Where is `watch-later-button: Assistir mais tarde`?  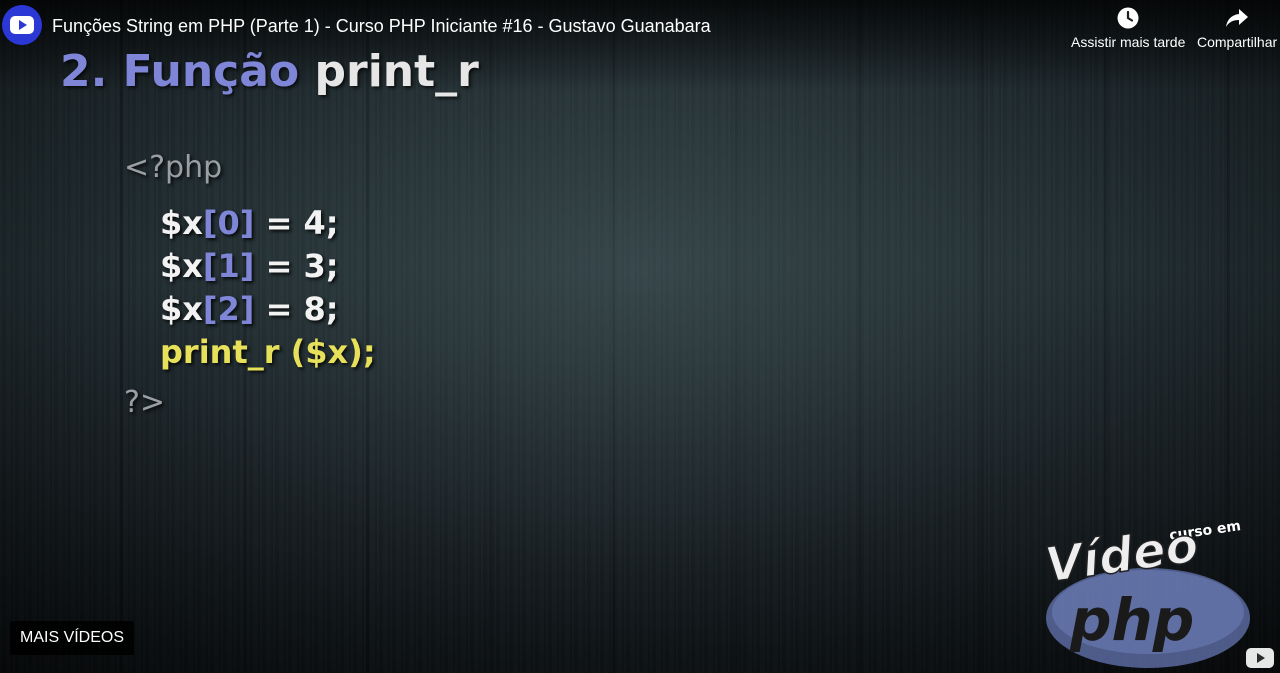 watch-later-button: Assistir mais tarde is located at coordinates (1128, 26).